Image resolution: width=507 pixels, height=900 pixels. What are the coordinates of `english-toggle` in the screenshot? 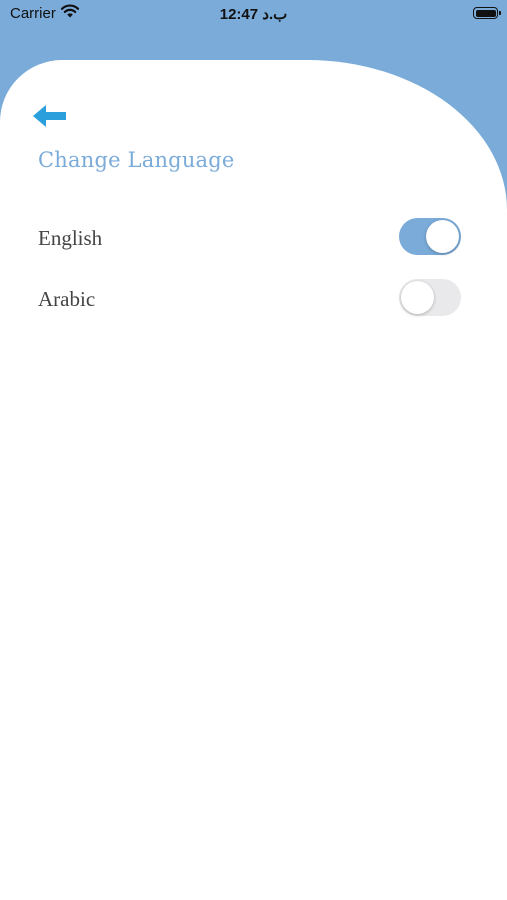 It's located at (430, 236).